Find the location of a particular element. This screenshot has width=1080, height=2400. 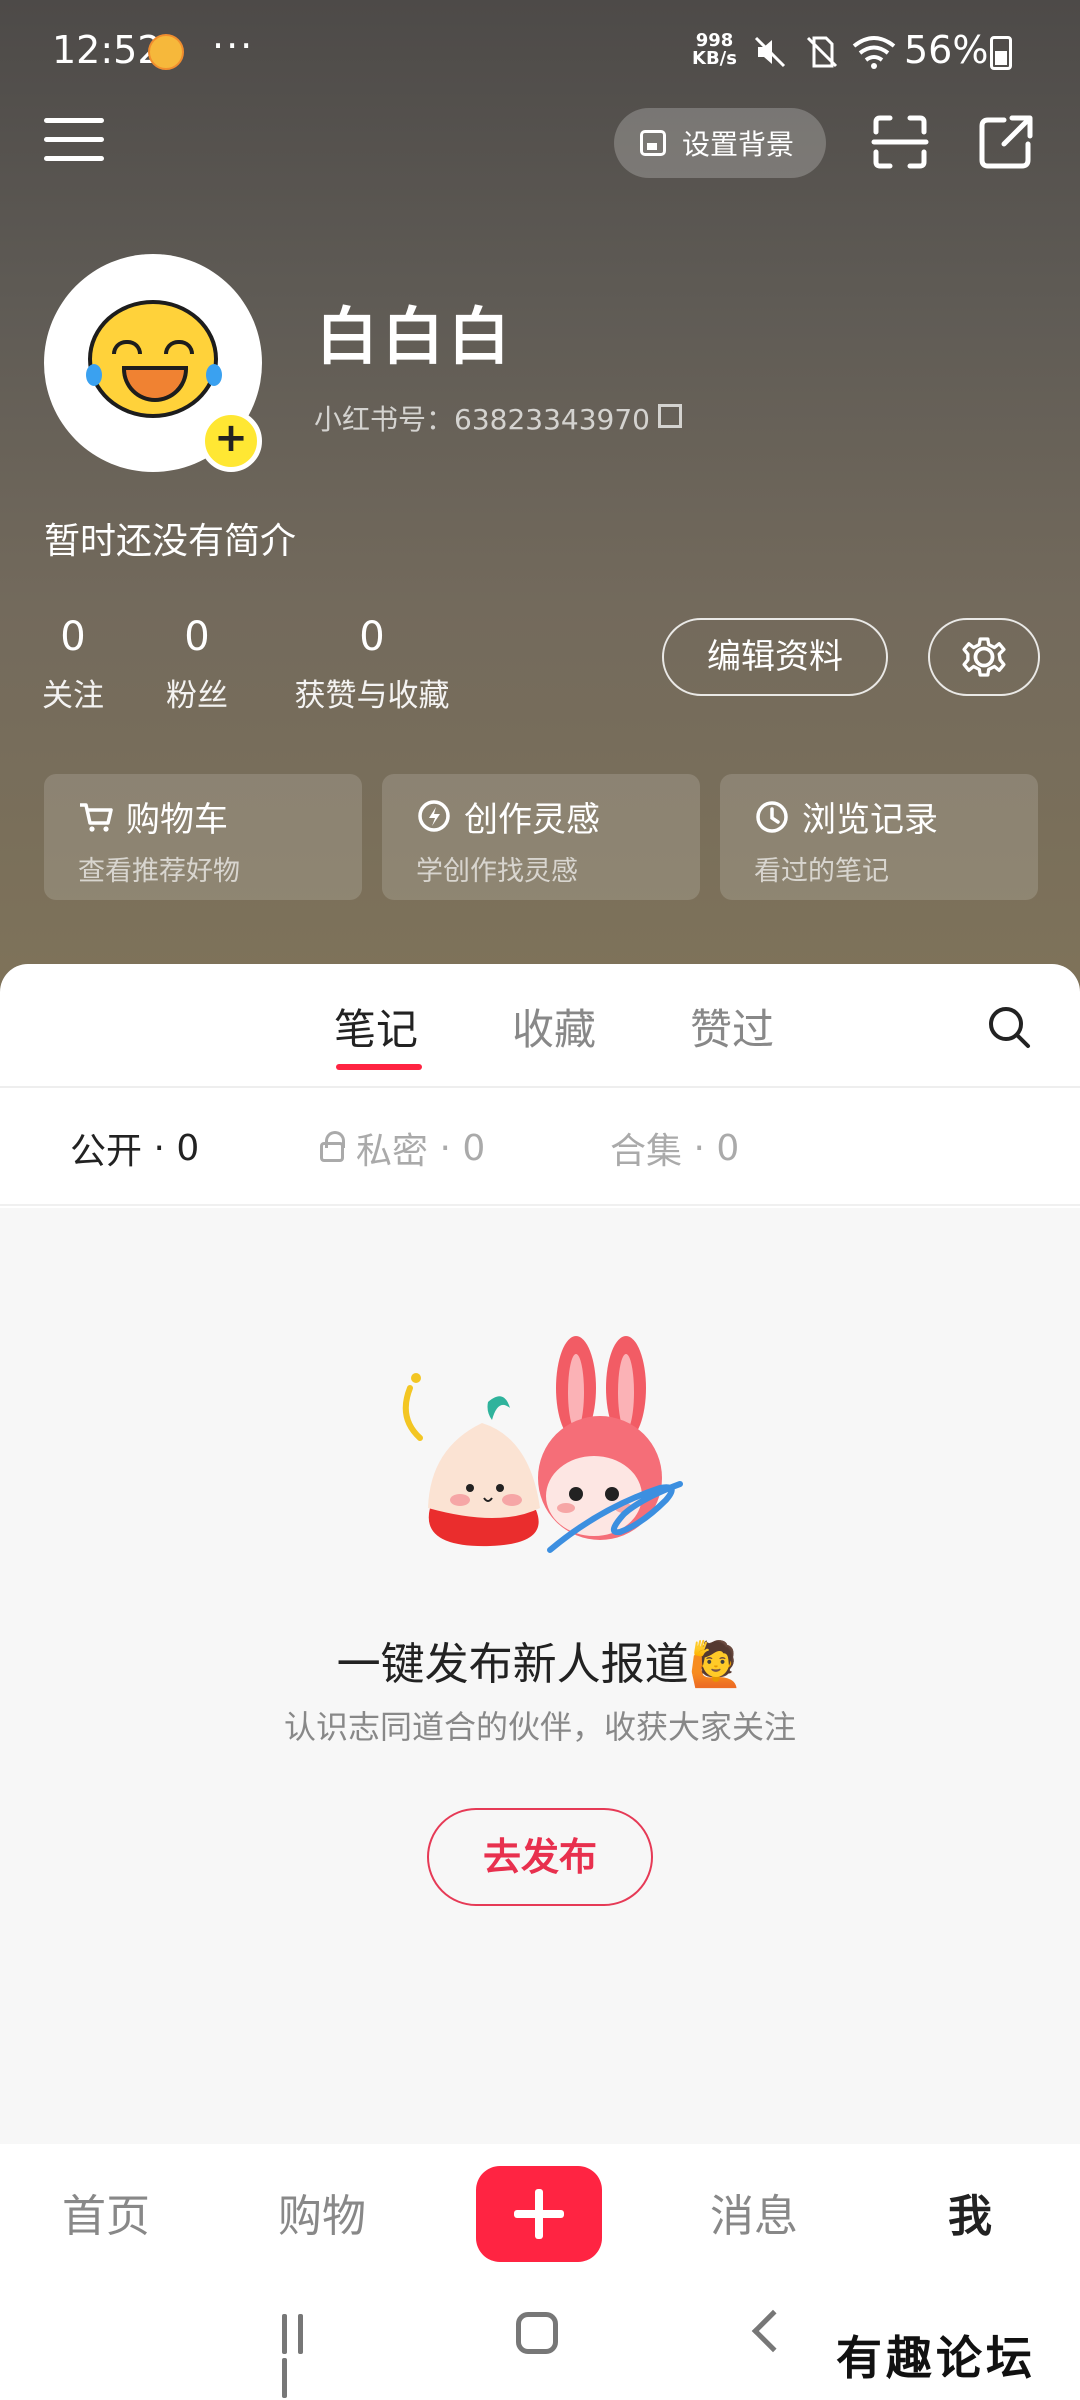

bulb-icon is located at coordinates (434, 815).